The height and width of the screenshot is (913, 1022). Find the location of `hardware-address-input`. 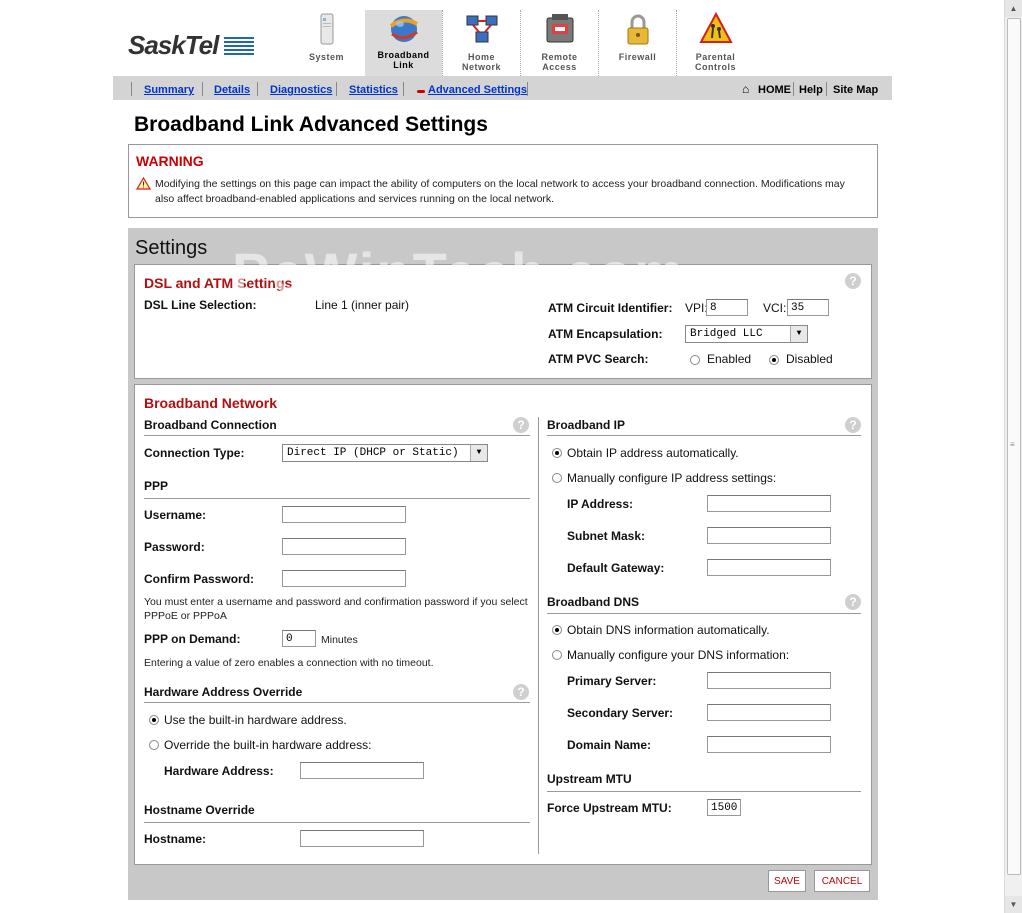

hardware-address-input is located at coordinates (362, 770).